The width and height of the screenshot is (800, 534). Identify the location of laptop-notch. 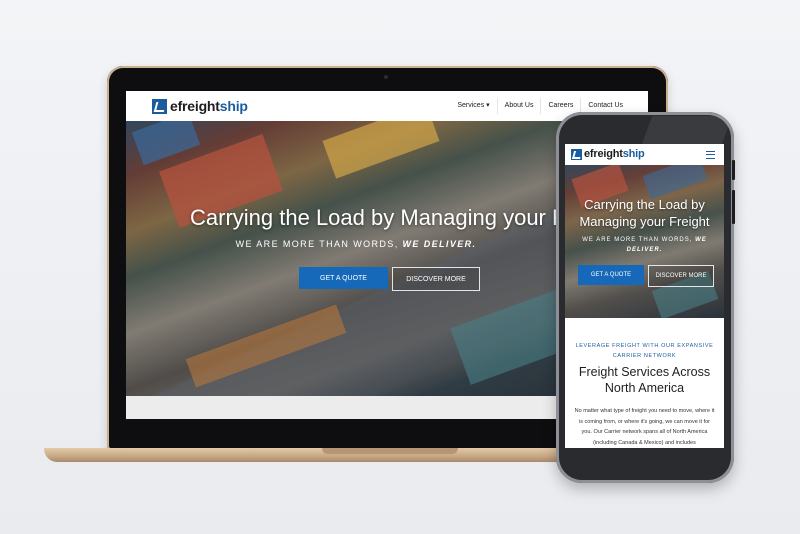
(390, 451).